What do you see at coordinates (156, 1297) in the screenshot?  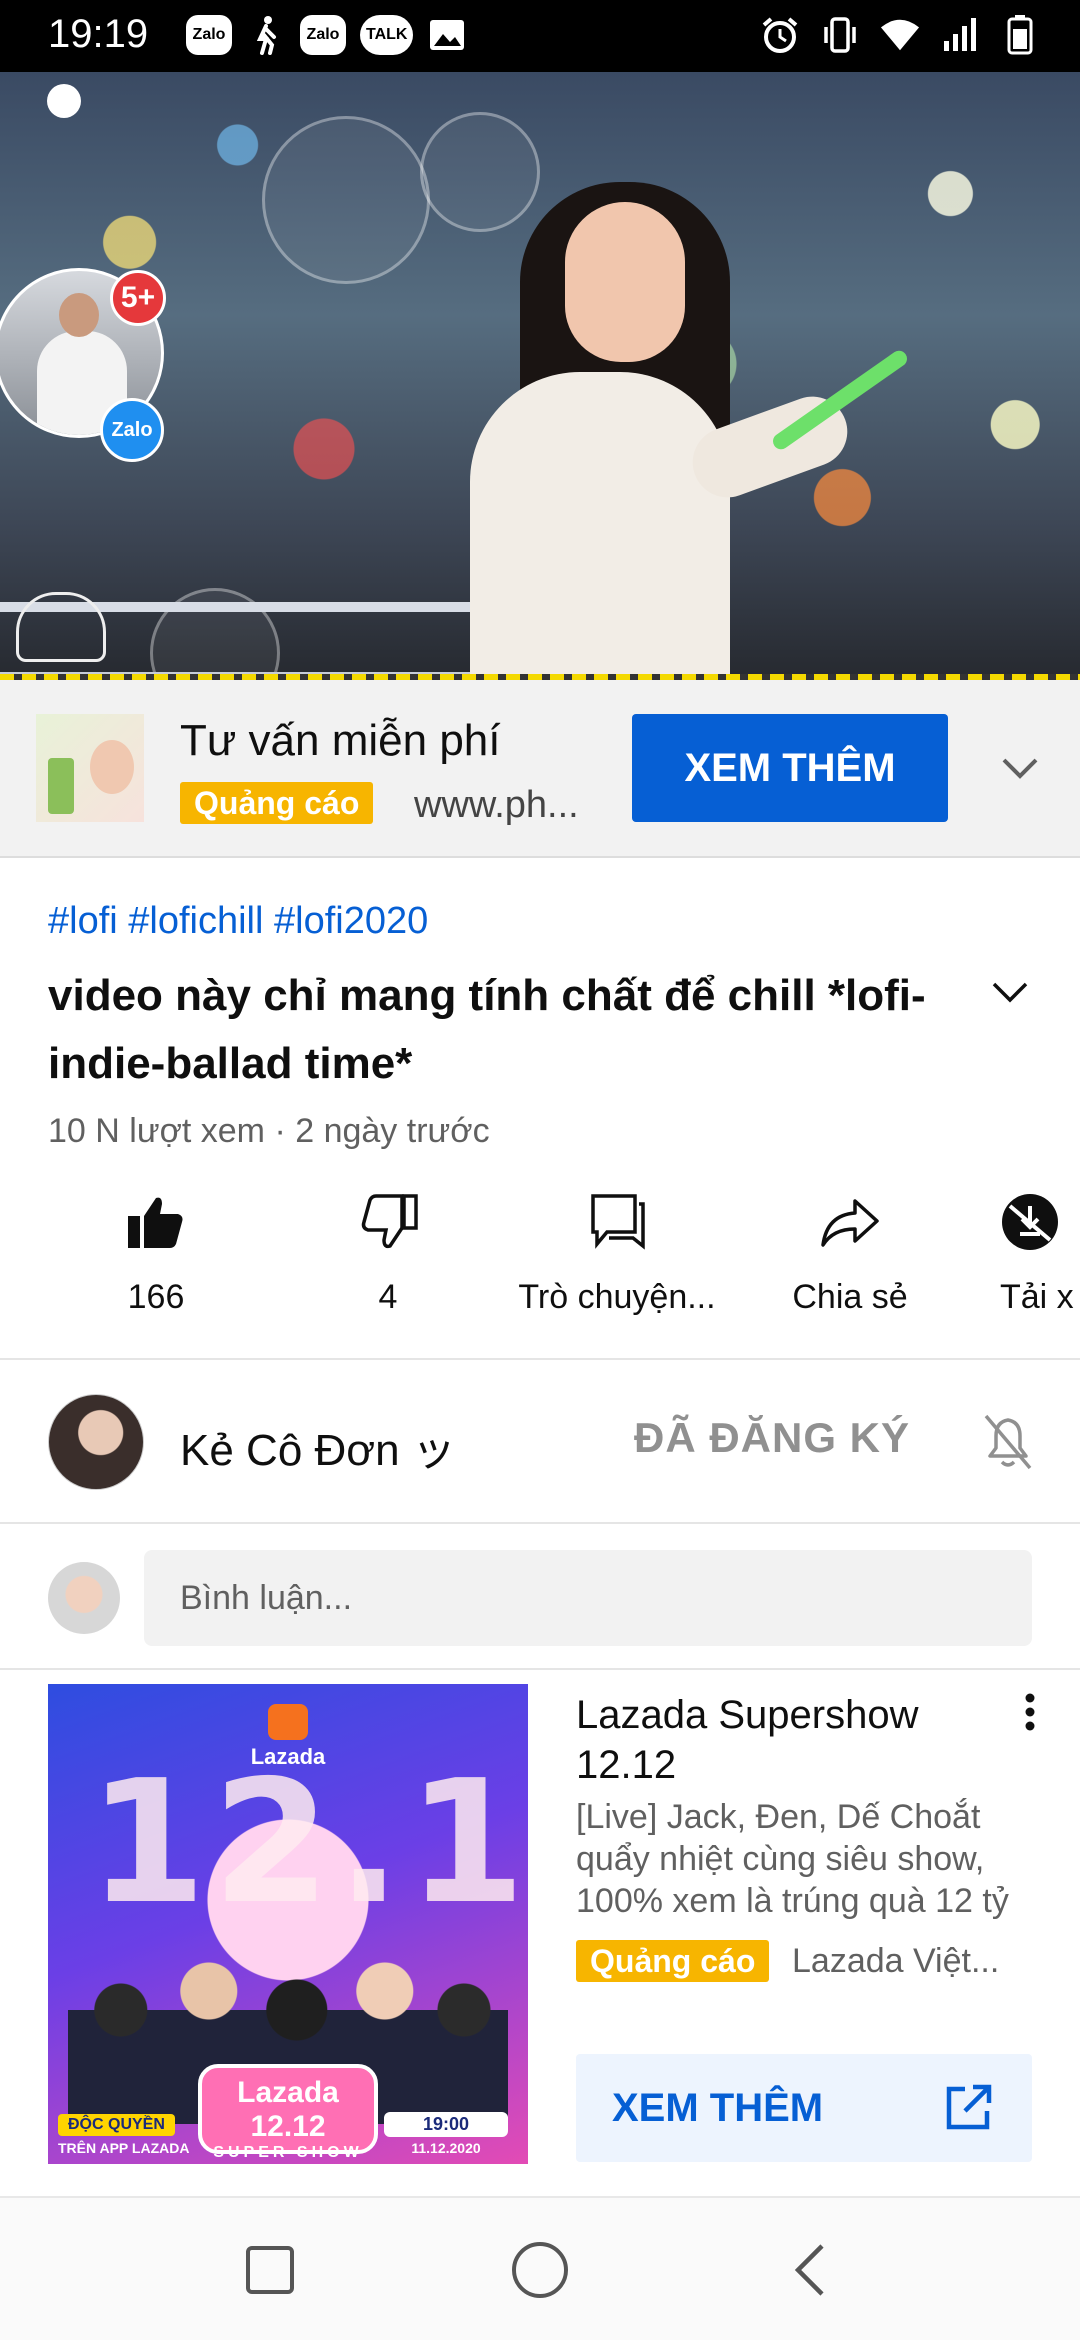 I see `like-count: 166` at bounding box center [156, 1297].